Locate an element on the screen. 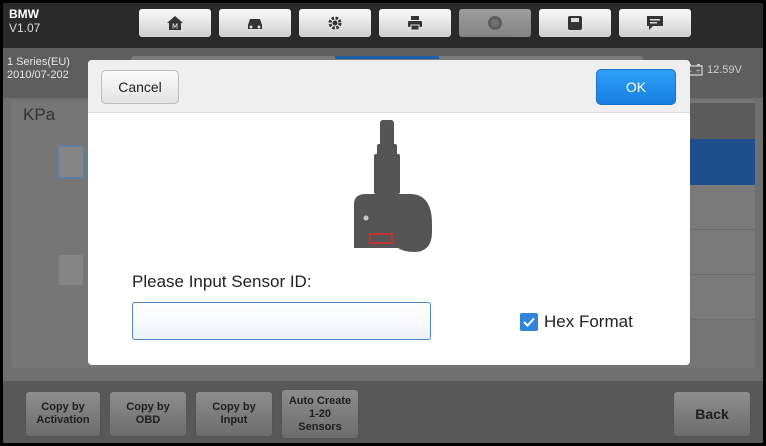 Image resolution: width=766 pixels, height=446 pixels. copy-by-input-button: Copy by Input is located at coordinates (234, 414).